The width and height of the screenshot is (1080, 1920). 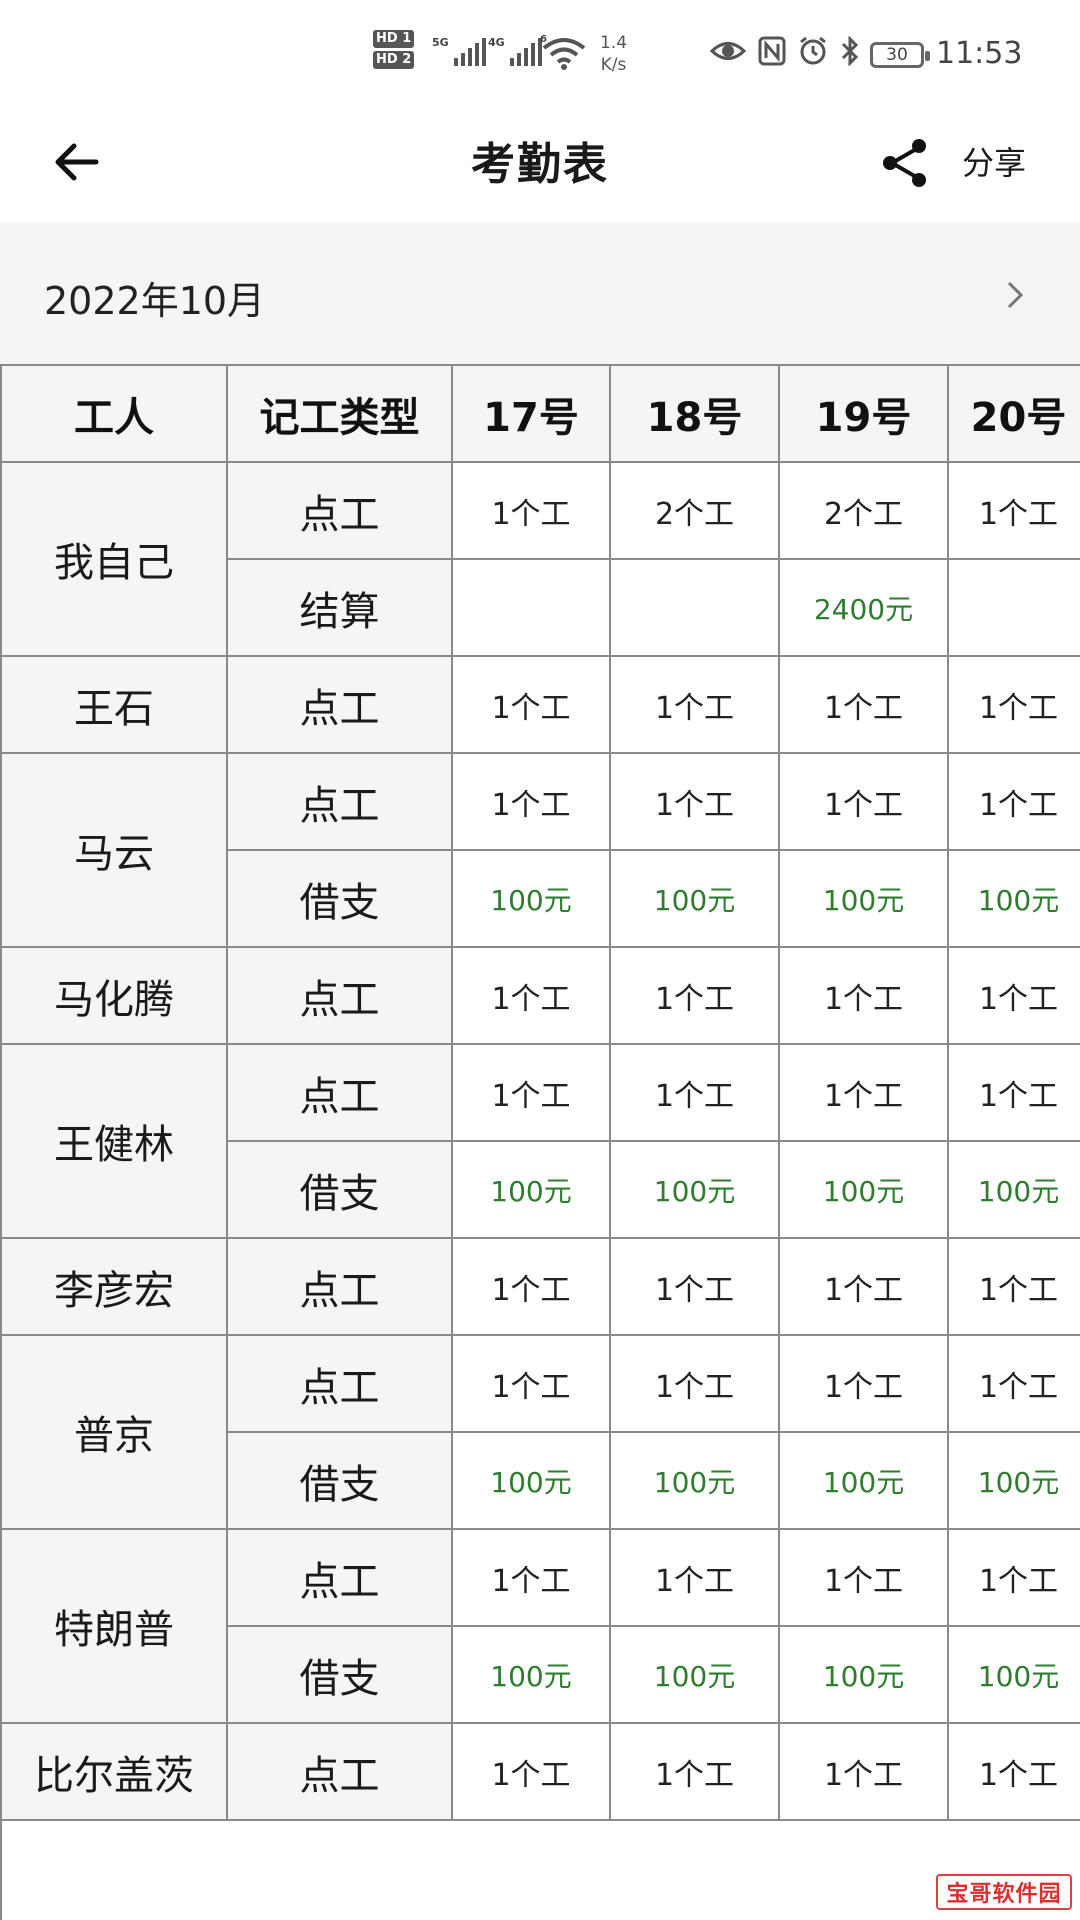 I want to click on table-empty-area, so click(x=540, y=1869).